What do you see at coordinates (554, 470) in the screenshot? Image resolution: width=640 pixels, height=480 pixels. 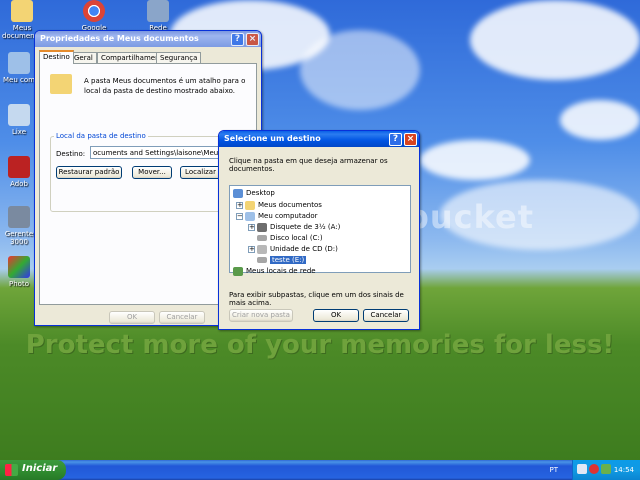 I see `language-indicator: PT` at bounding box center [554, 470].